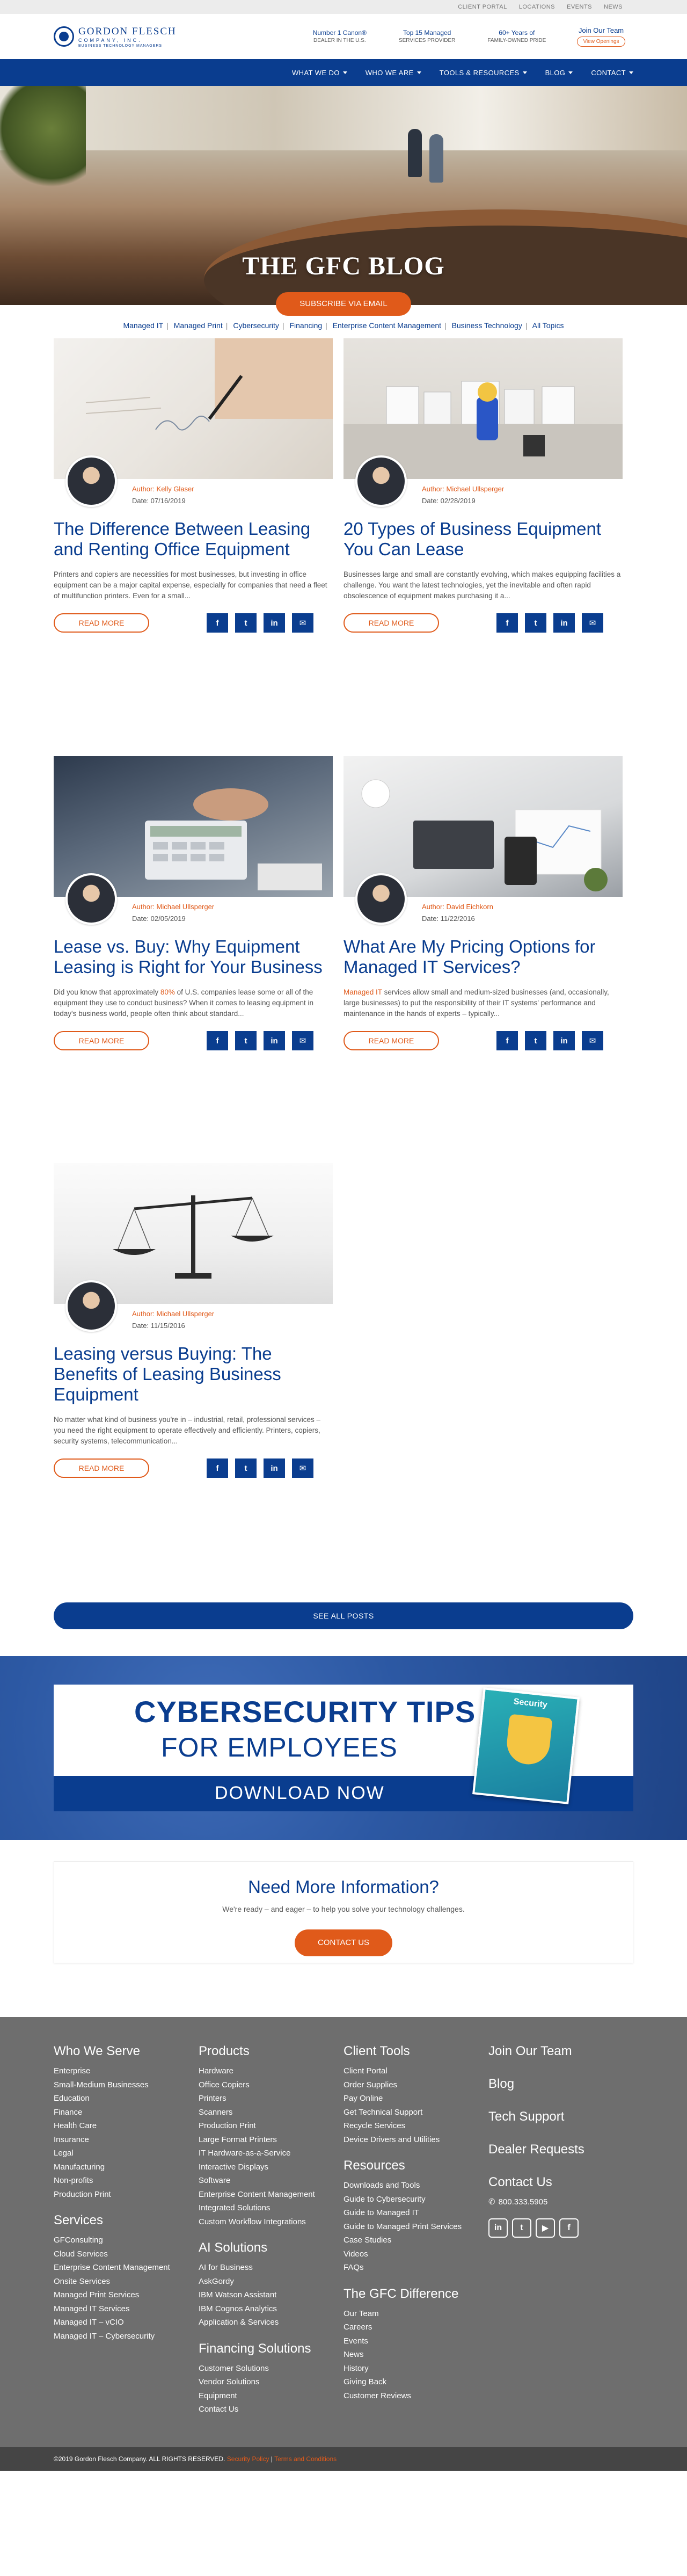  I want to click on footer-link: News, so click(413, 2355).